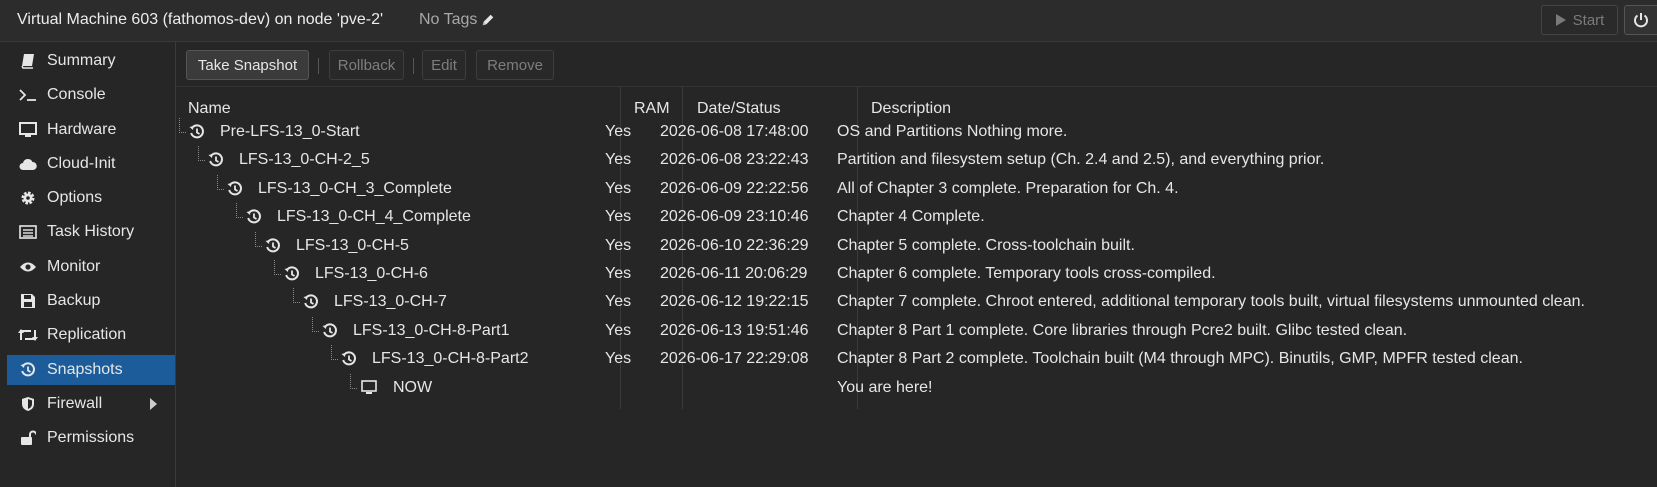 Image resolution: width=1657 pixels, height=487 pixels. I want to click on snapshot-name: LFS-13_0-CH-8-Part1, so click(431, 330).